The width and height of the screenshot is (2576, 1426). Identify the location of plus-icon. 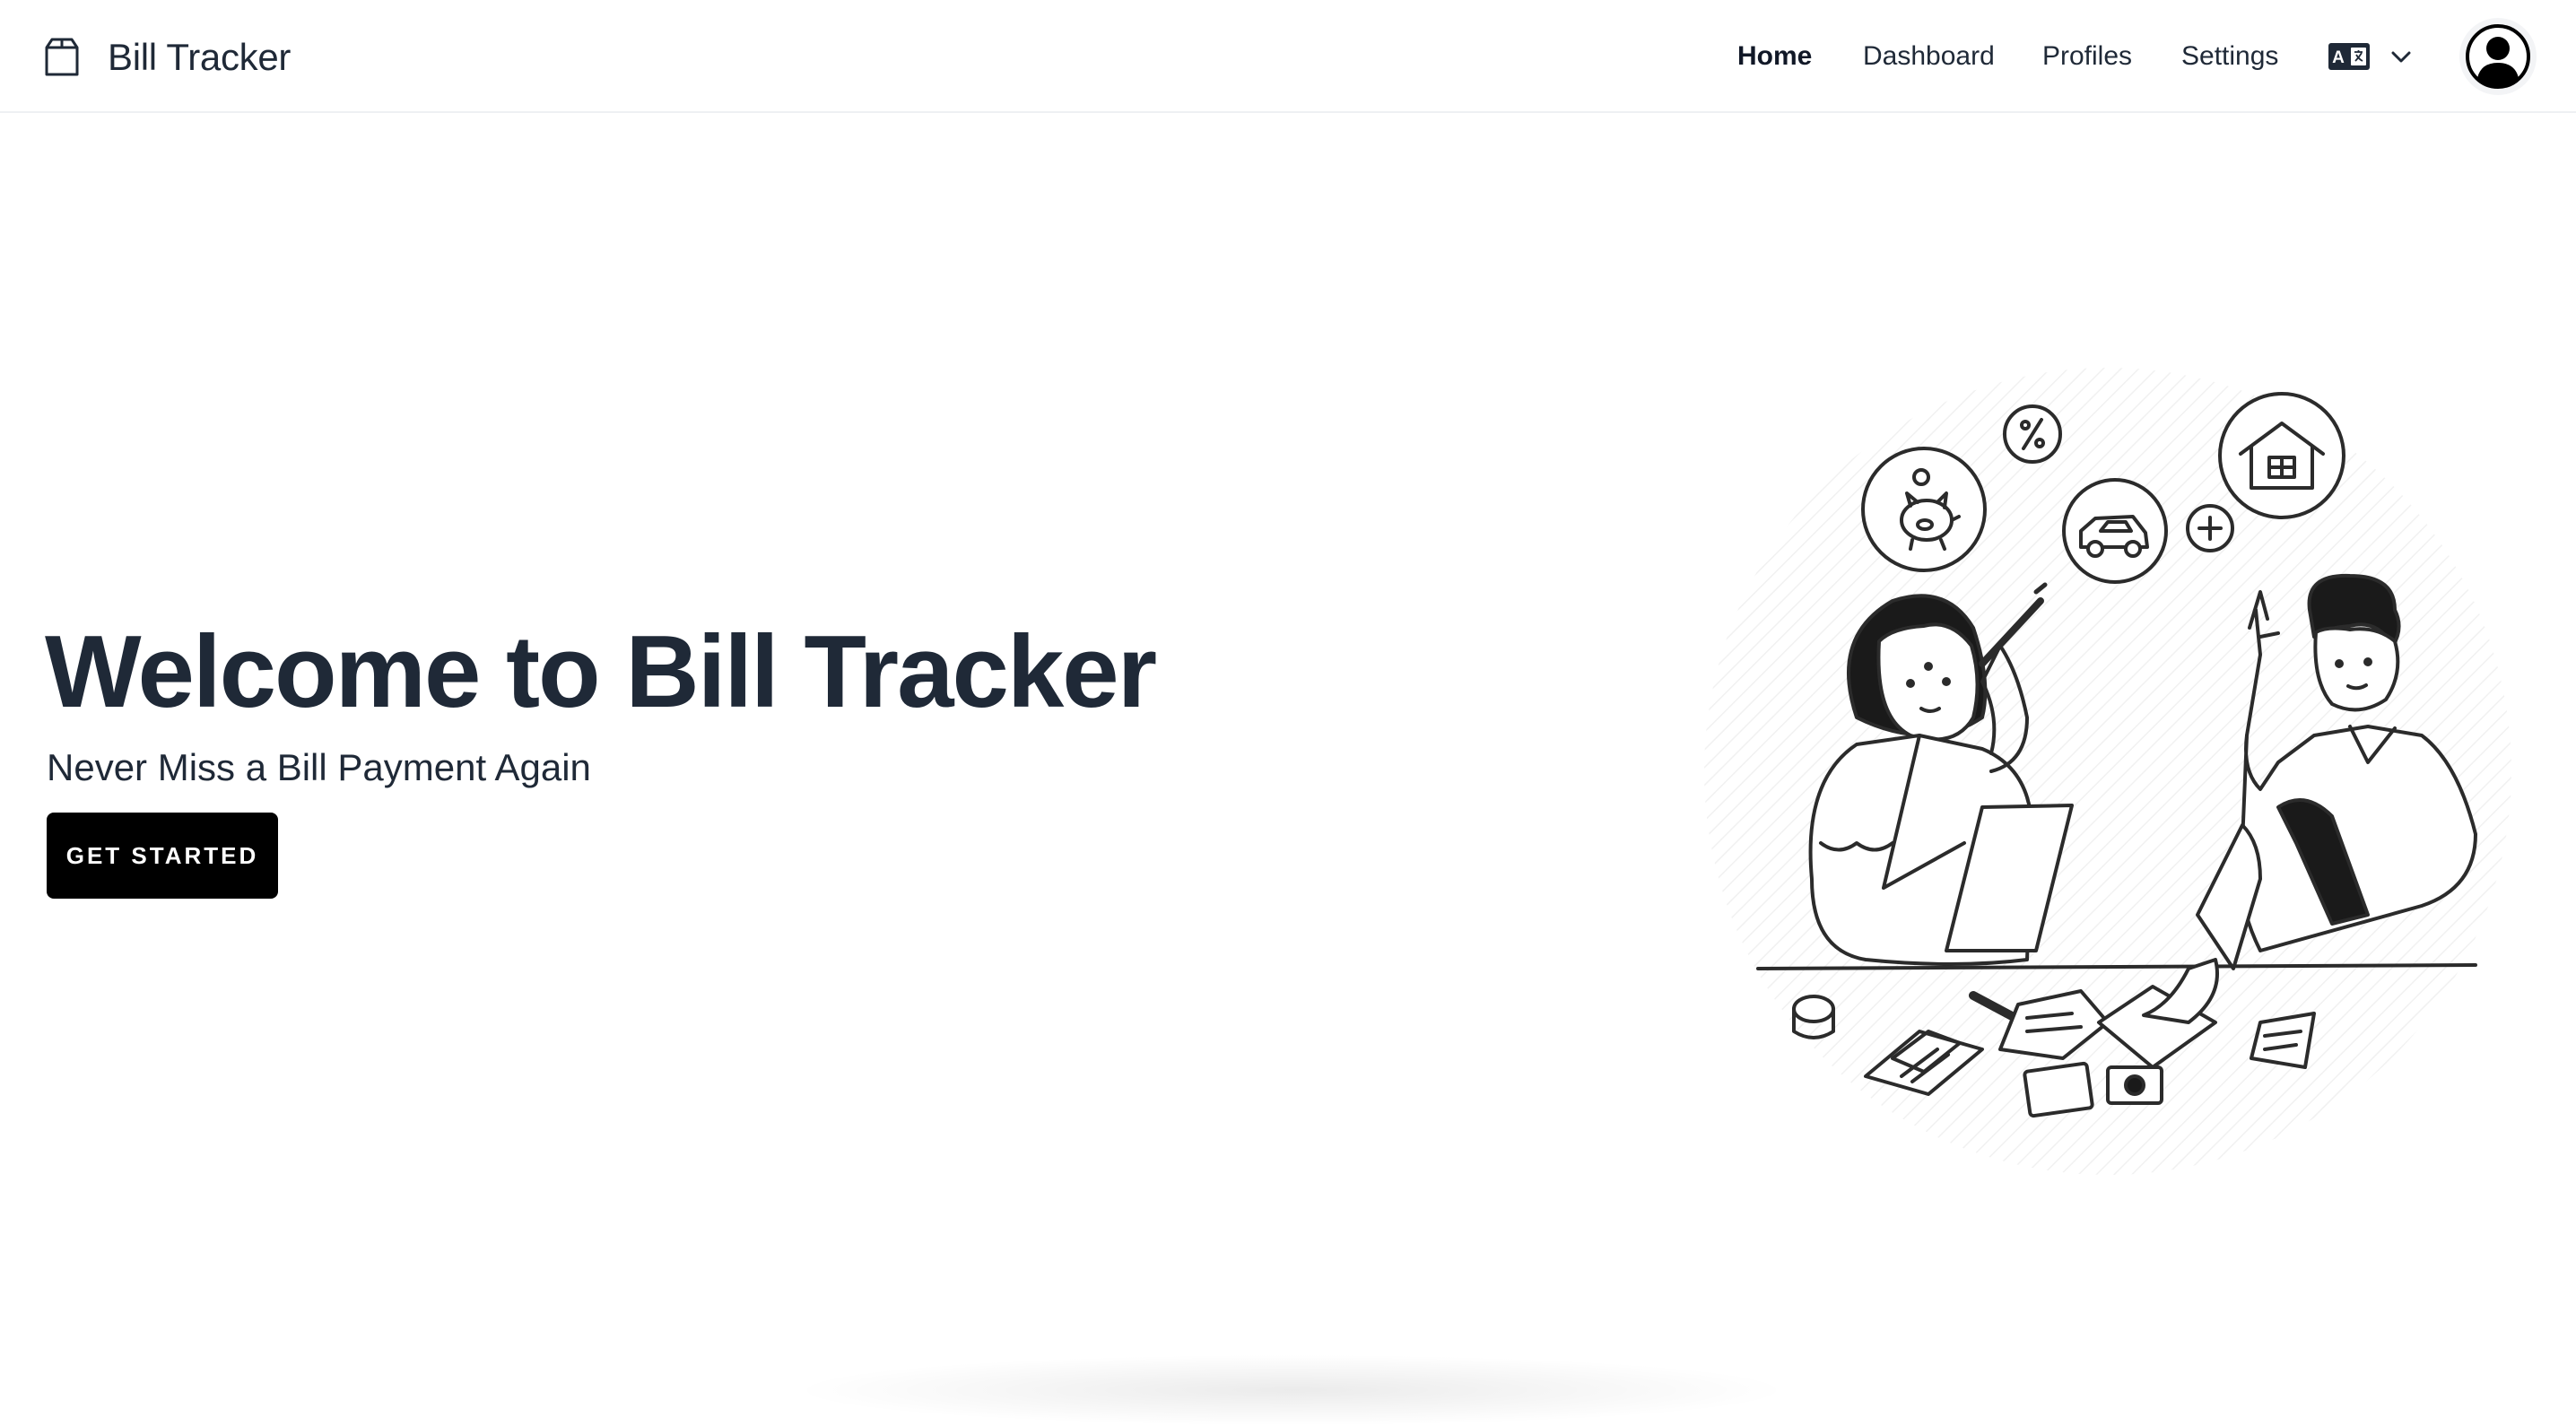
(2210, 528).